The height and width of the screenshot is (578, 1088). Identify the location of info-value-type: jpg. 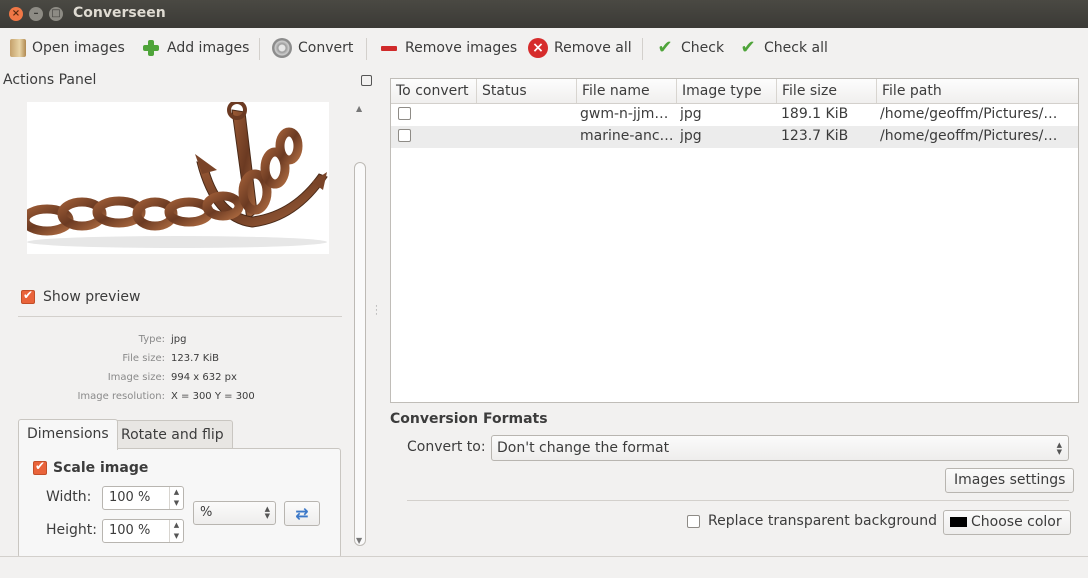
(179, 339).